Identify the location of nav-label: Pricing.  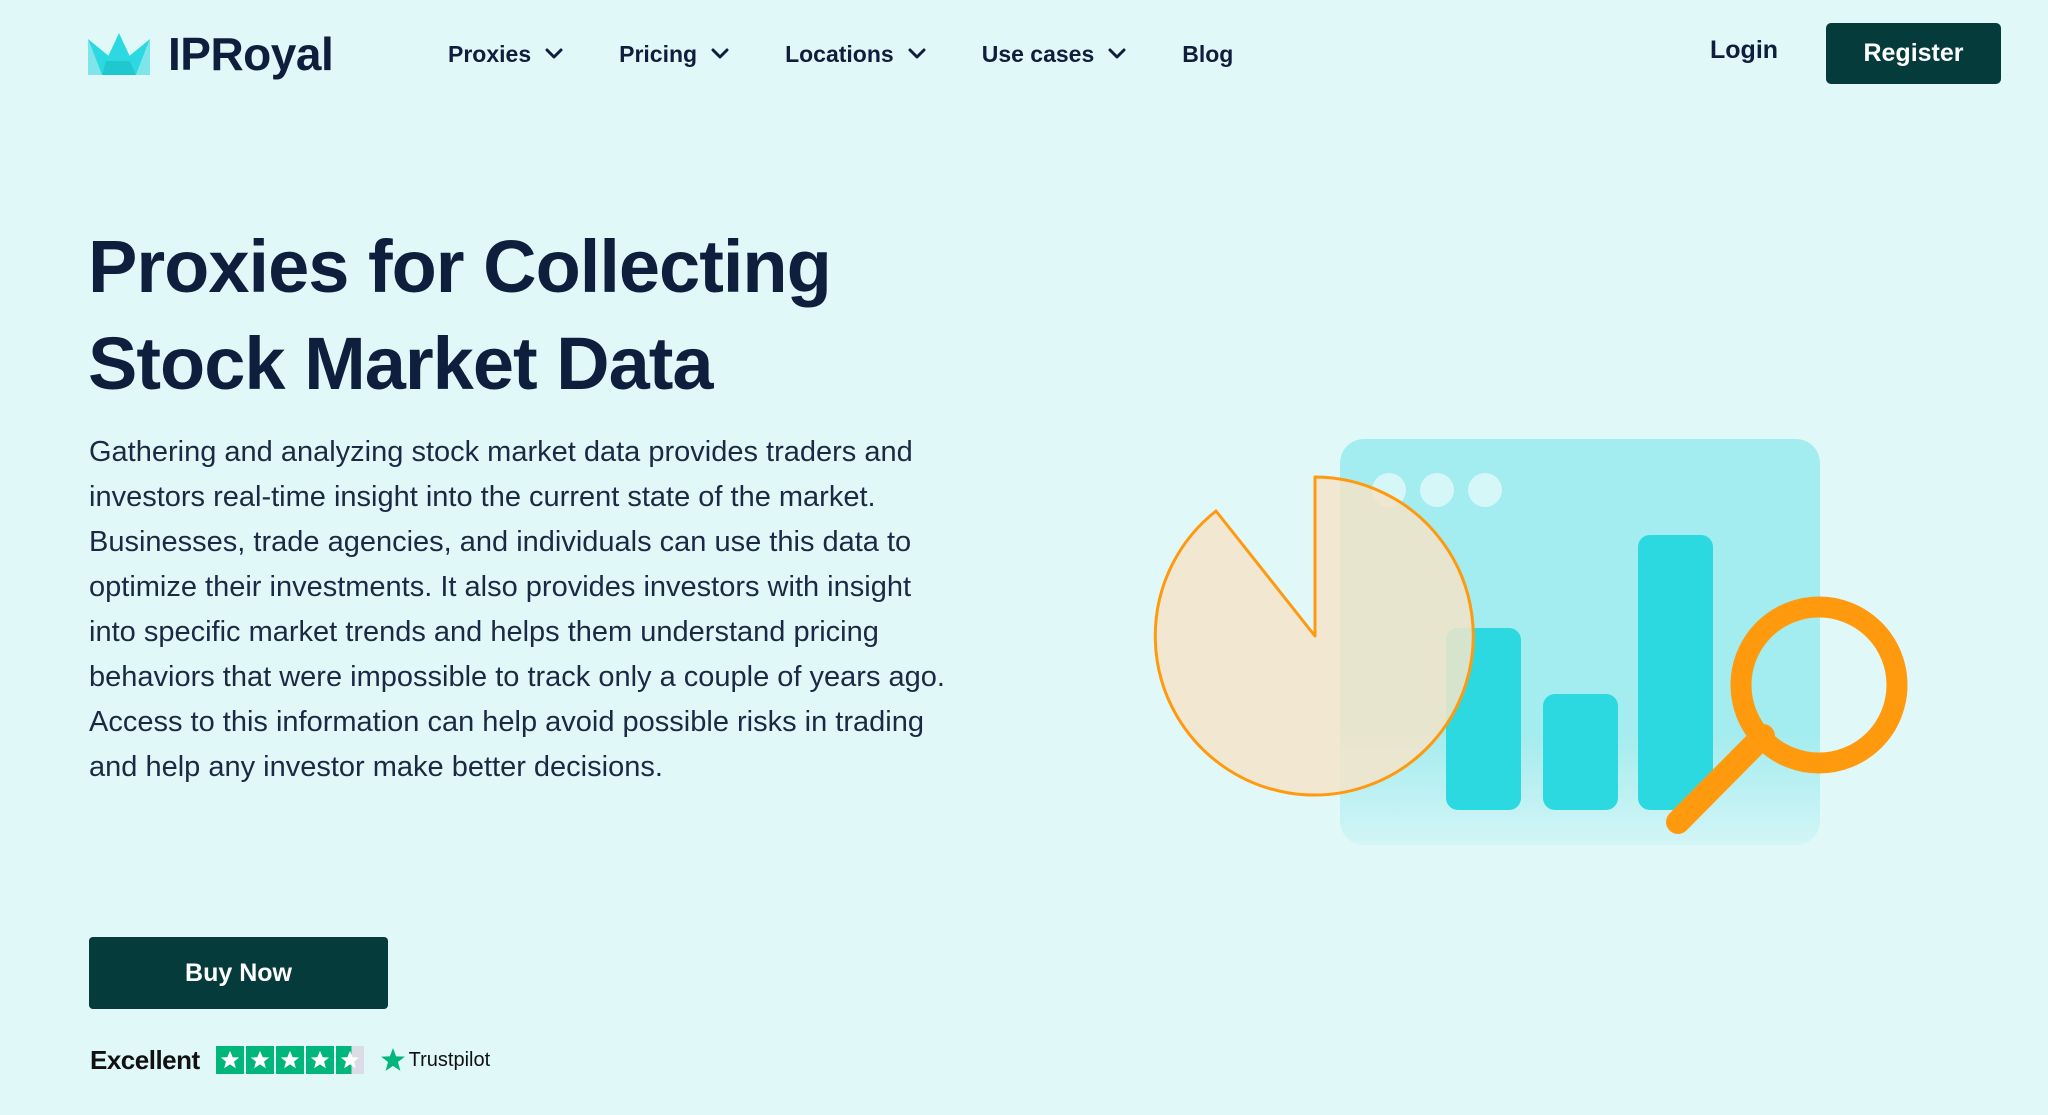
(658, 53).